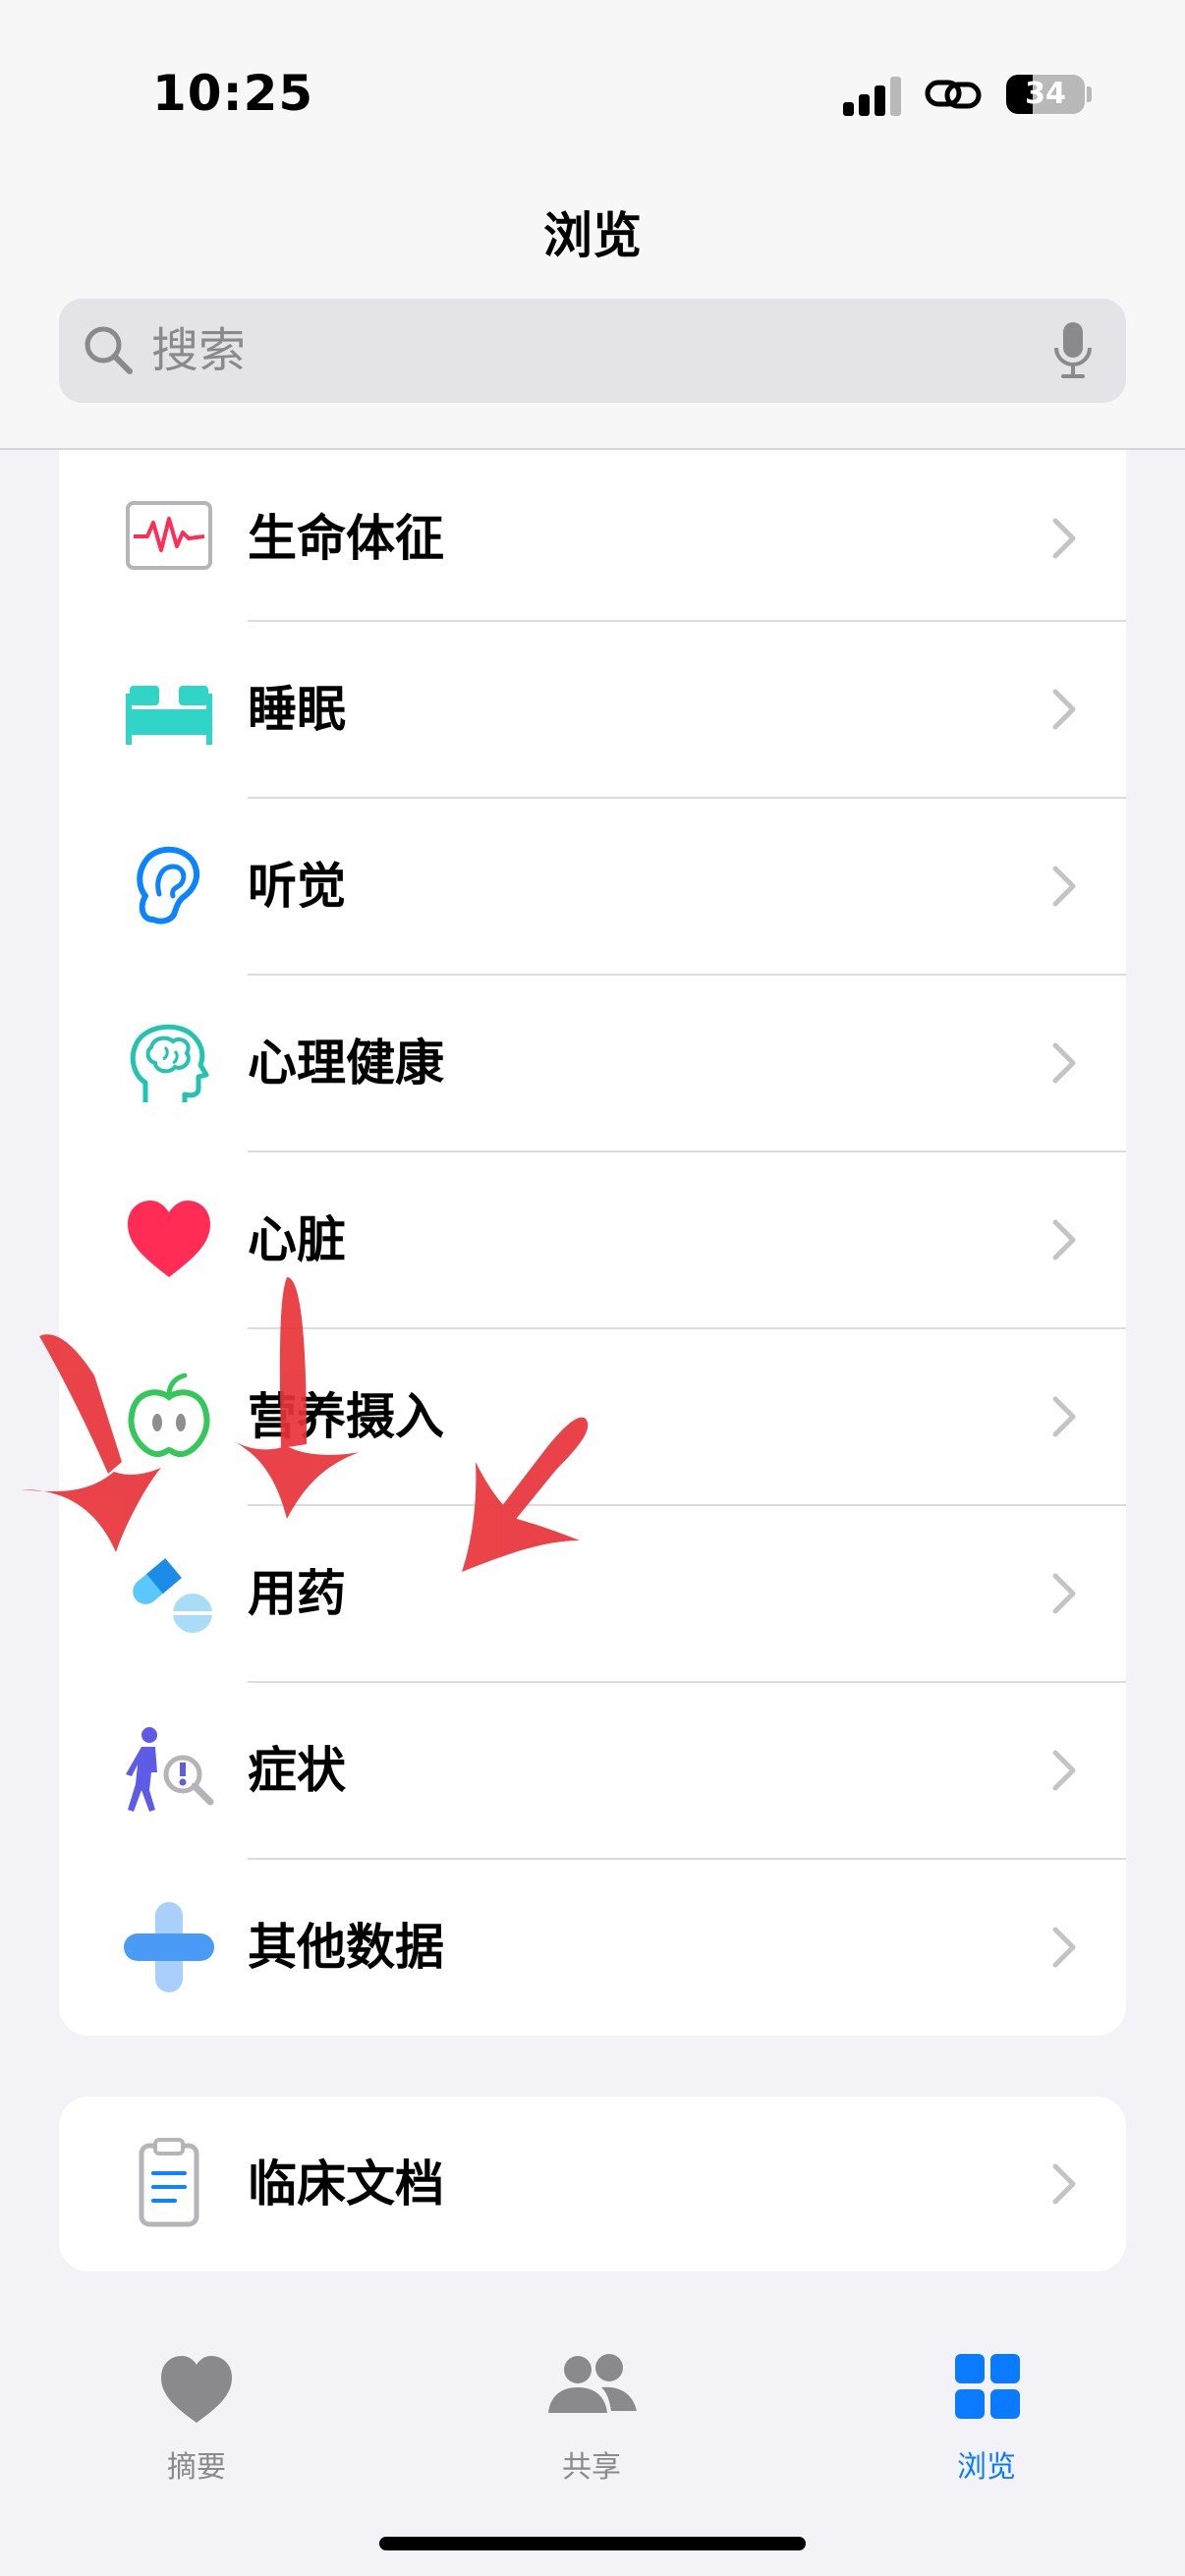 The height and width of the screenshot is (2576, 1185). Describe the element at coordinates (592, 235) in the screenshot. I see `page-title: 浏览` at that location.